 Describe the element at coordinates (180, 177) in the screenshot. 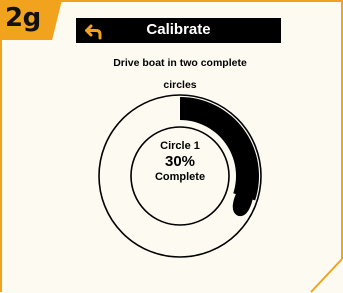

I see `complete-label: Complete` at that location.